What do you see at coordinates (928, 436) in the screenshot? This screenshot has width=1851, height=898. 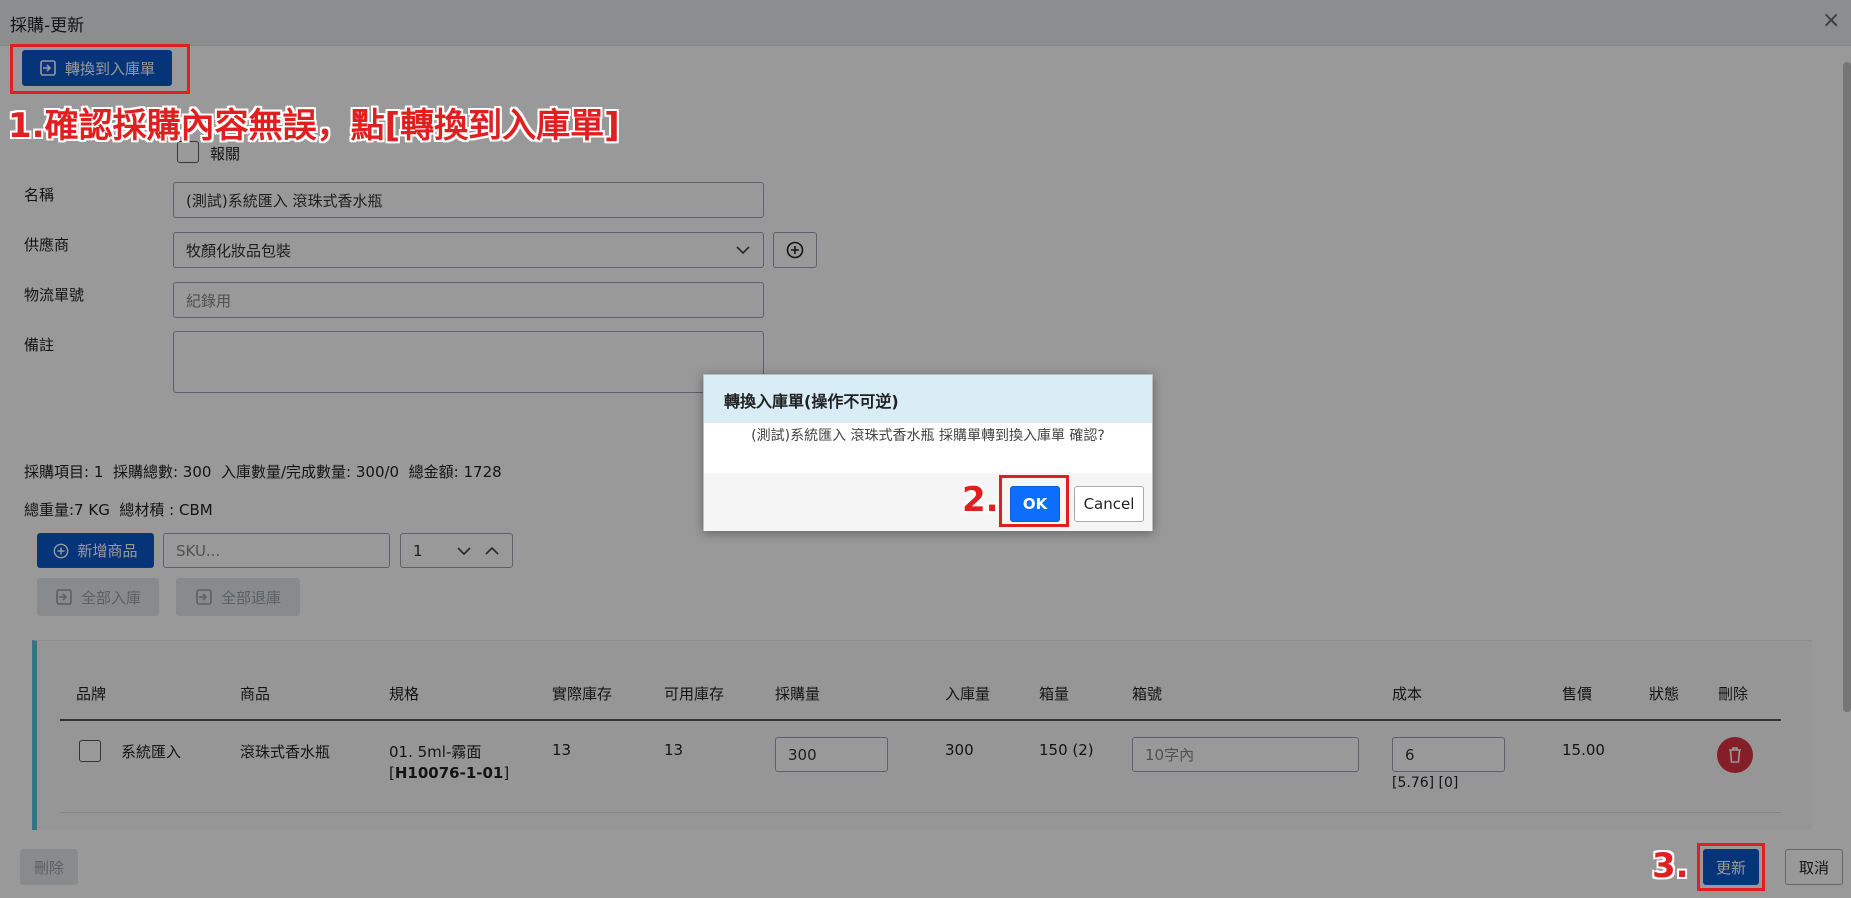 I see `dialog-message: (測試)系統匯入 滾珠式香水瓶 採購單轉到換入庫單 確認?` at bounding box center [928, 436].